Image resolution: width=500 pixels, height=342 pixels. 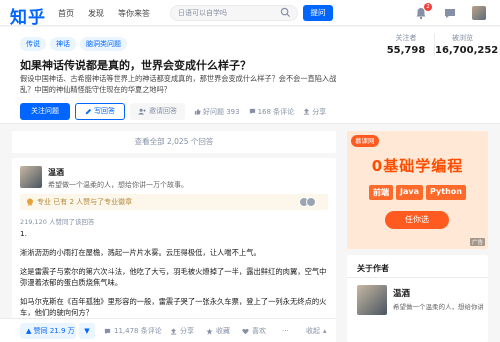 What do you see at coordinates (373, 268) in the screenshot?
I see `about-author-title: 关于作者` at bounding box center [373, 268].